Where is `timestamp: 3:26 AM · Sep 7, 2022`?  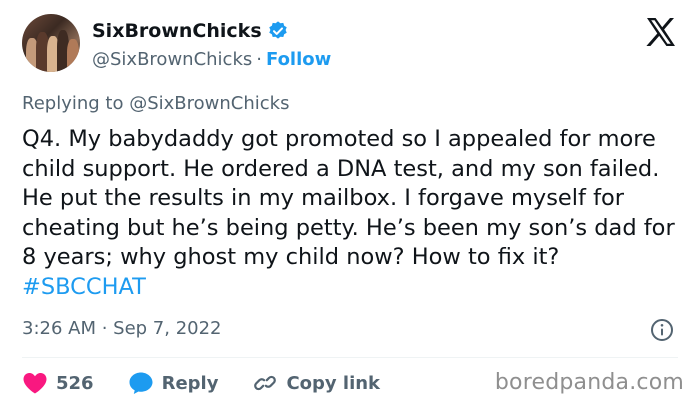 timestamp: 3:26 AM · Sep 7, 2022 is located at coordinates (122, 328).